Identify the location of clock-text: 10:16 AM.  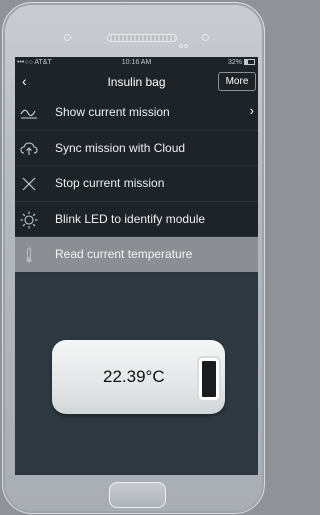
(136, 62).